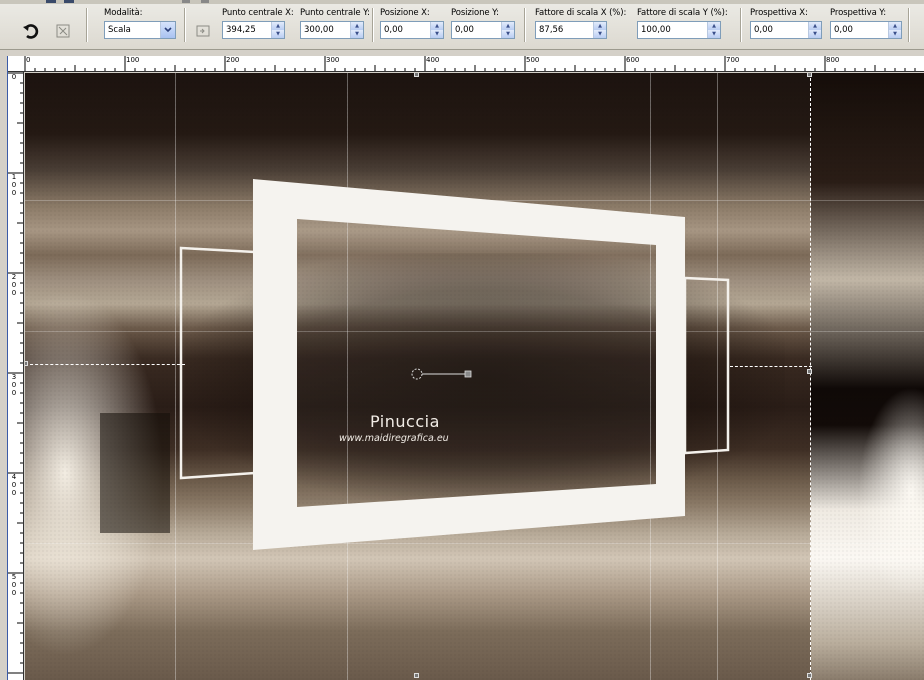 Image resolution: width=924 pixels, height=680 pixels. What do you see at coordinates (405, 13) in the screenshot?
I see `pos-x-label: Posizione X:` at bounding box center [405, 13].